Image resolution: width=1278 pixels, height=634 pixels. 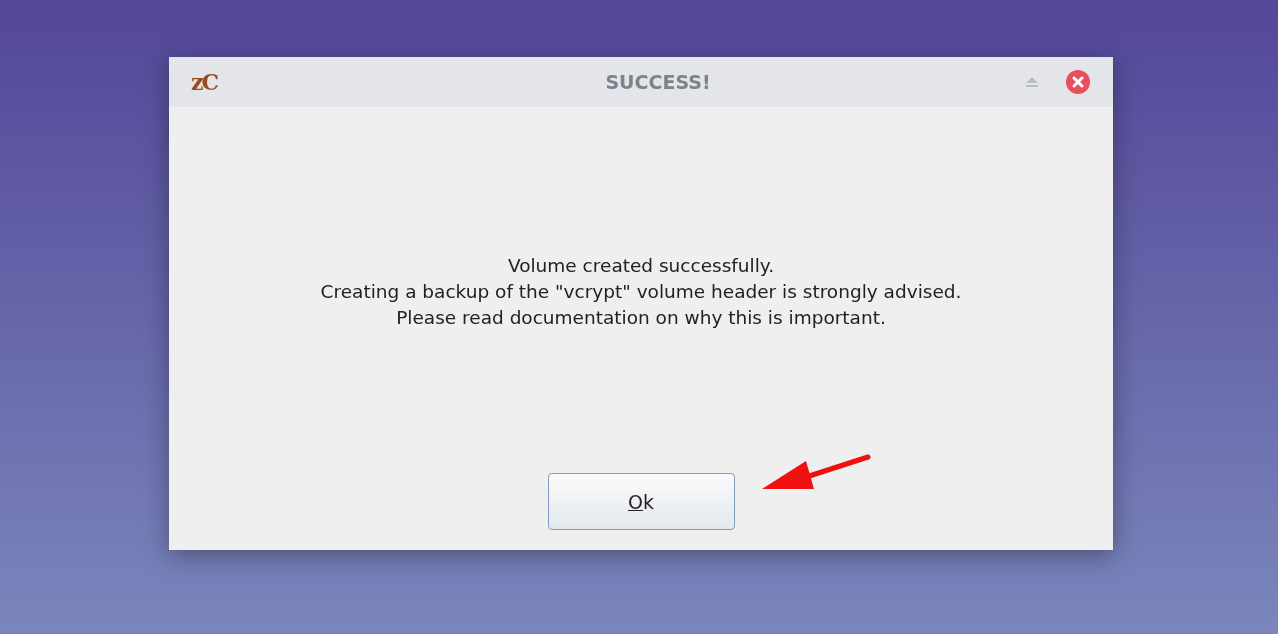 I want to click on message-text: Volume created successfully. Creating a backup of the "vcrypt" volume header is strongly advised. Please read documentation on why this is important., so click(x=641, y=292).